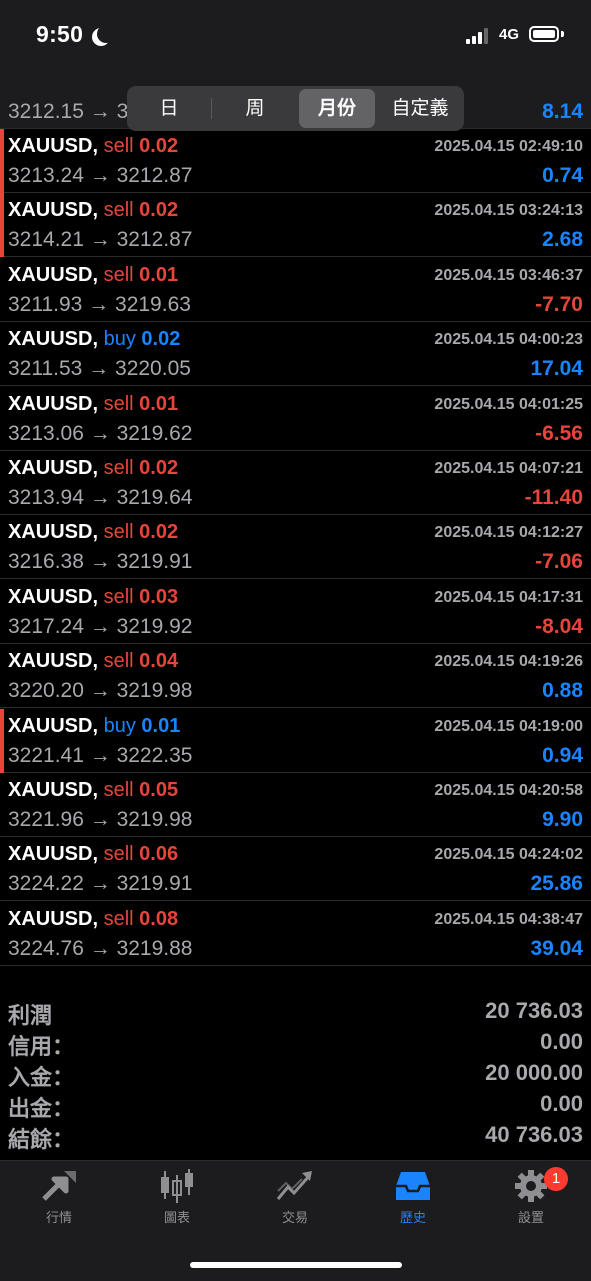 The image size is (591, 1281). What do you see at coordinates (295, 1106) in the screenshot?
I see `summary-row-withdrawal: 出金： 0.00` at bounding box center [295, 1106].